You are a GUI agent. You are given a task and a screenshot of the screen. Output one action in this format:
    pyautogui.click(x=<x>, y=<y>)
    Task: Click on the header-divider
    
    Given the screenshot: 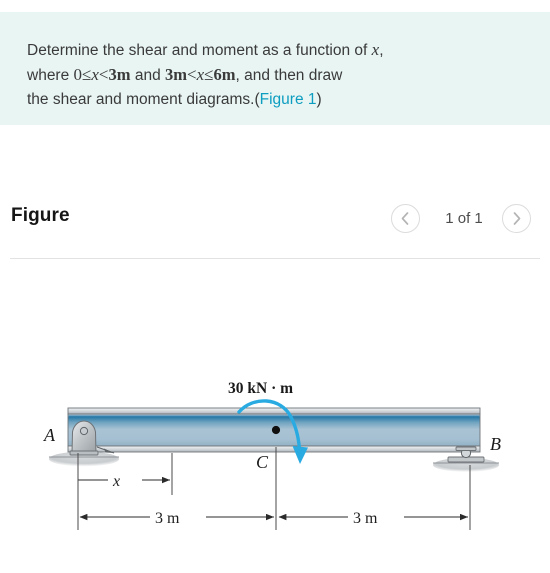 What is the action you would take?
    pyautogui.click(x=275, y=258)
    